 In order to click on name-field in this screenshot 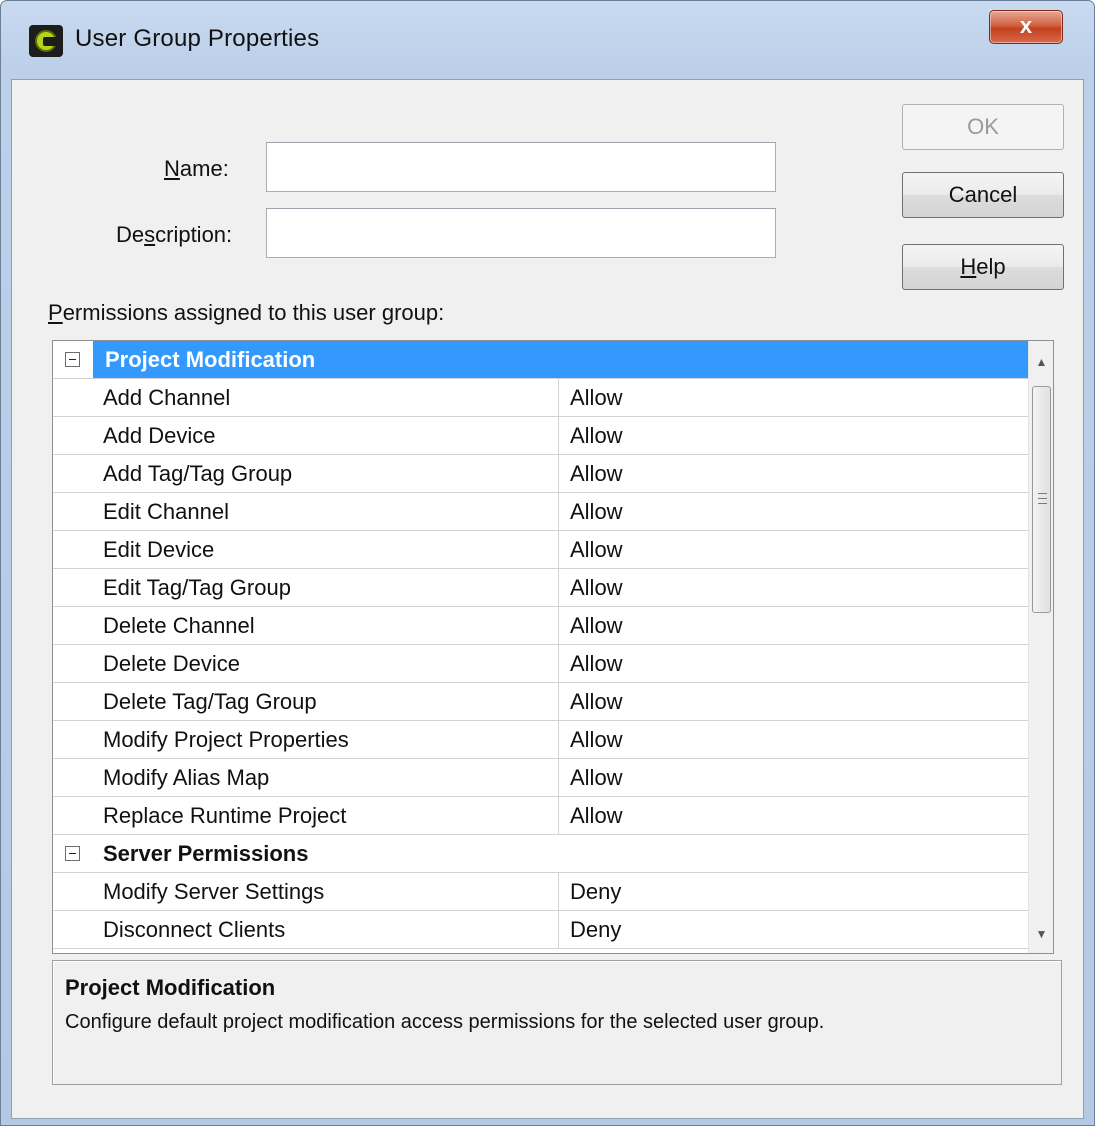, I will do `click(521, 167)`.